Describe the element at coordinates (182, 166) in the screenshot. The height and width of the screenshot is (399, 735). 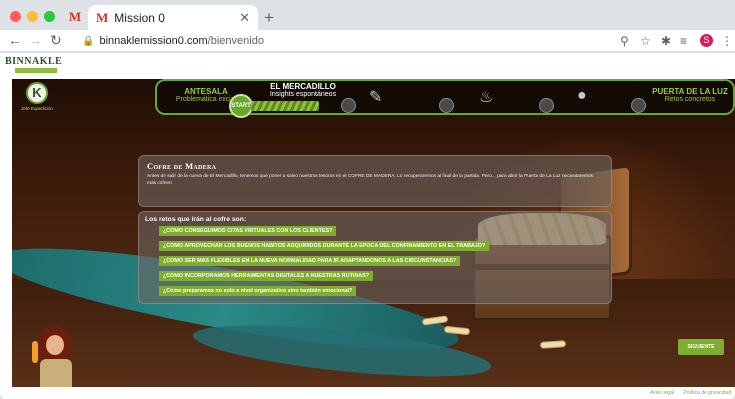
I see `intro-title: Cofre de Madera` at that location.